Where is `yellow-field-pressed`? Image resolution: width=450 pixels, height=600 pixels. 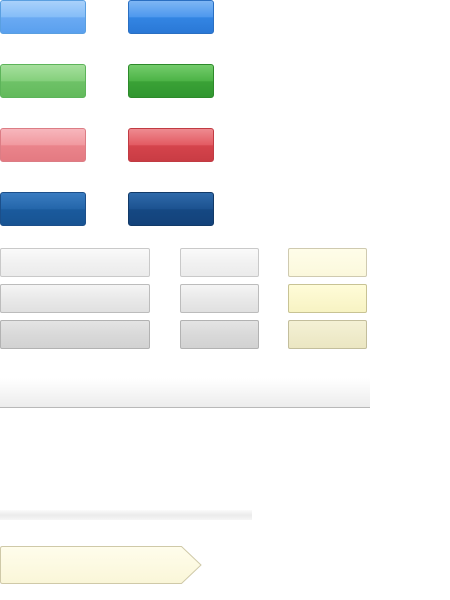 yellow-field-pressed is located at coordinates (327, 334).